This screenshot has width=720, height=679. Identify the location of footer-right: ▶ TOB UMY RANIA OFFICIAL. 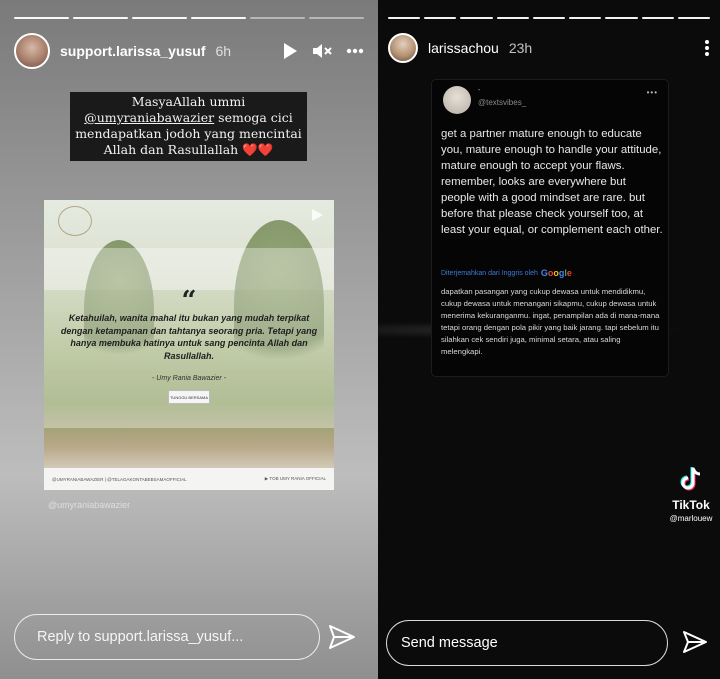
(295, 478).